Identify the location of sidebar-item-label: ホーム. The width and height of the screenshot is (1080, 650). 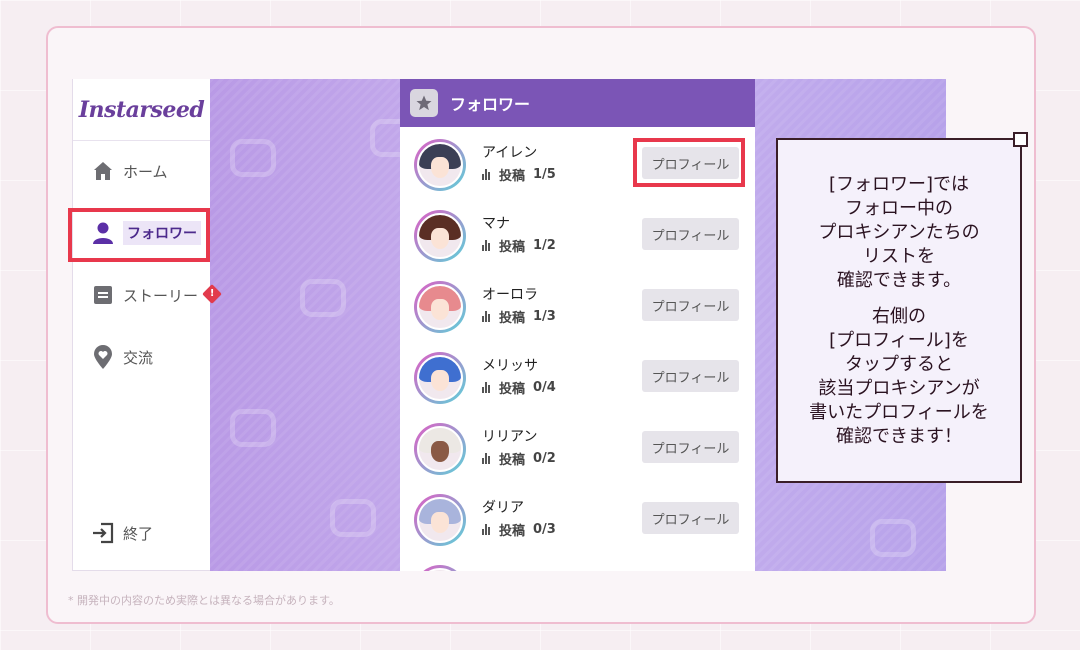
(145, 171).